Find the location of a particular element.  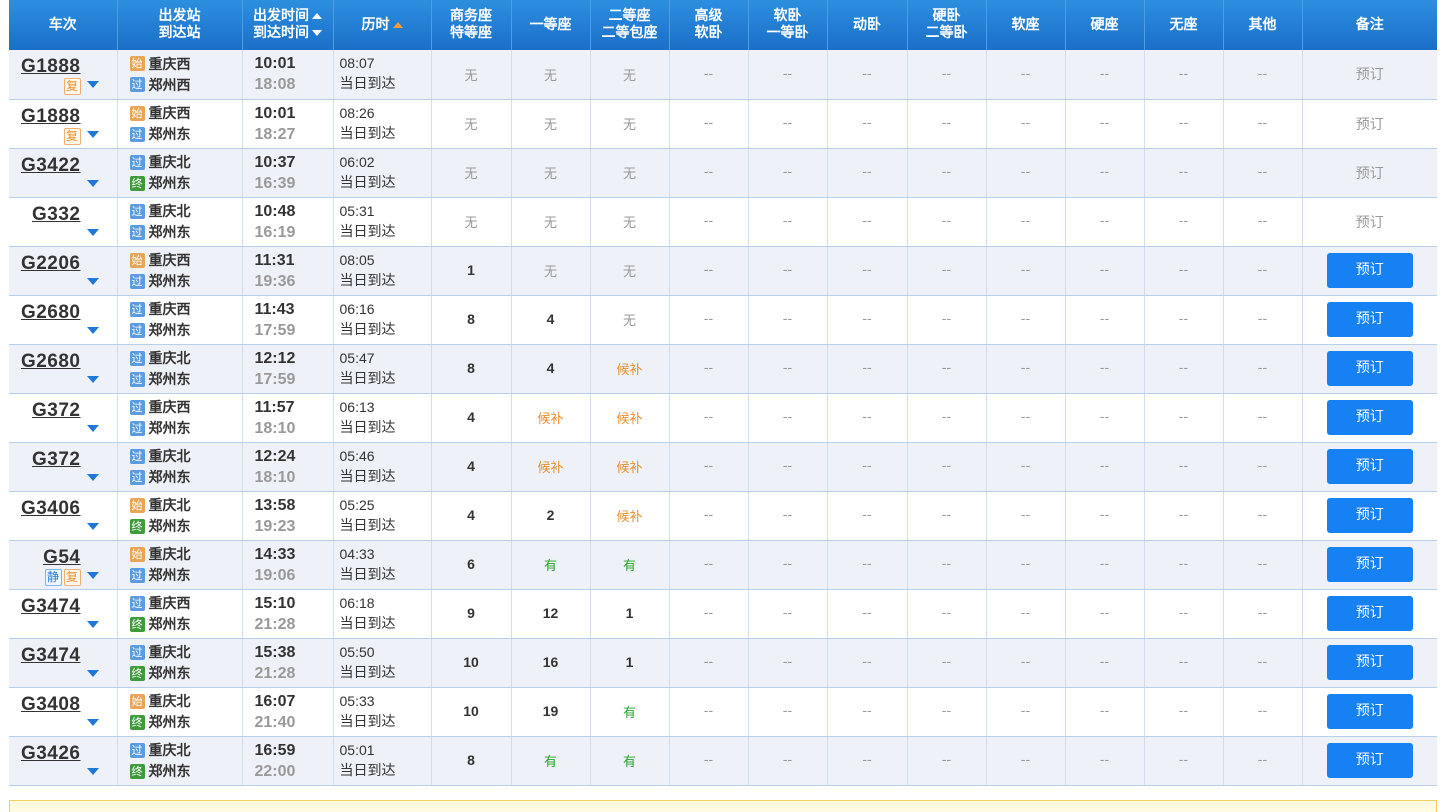

seat-first: 4 is located at coordinates (551, 320).